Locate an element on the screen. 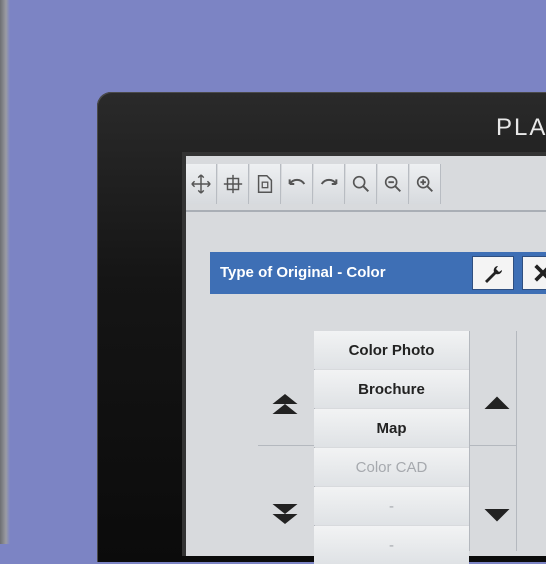 This screenshot has width=546, height=564. double-arrow-down-icon is located at coordinates (285, 514).